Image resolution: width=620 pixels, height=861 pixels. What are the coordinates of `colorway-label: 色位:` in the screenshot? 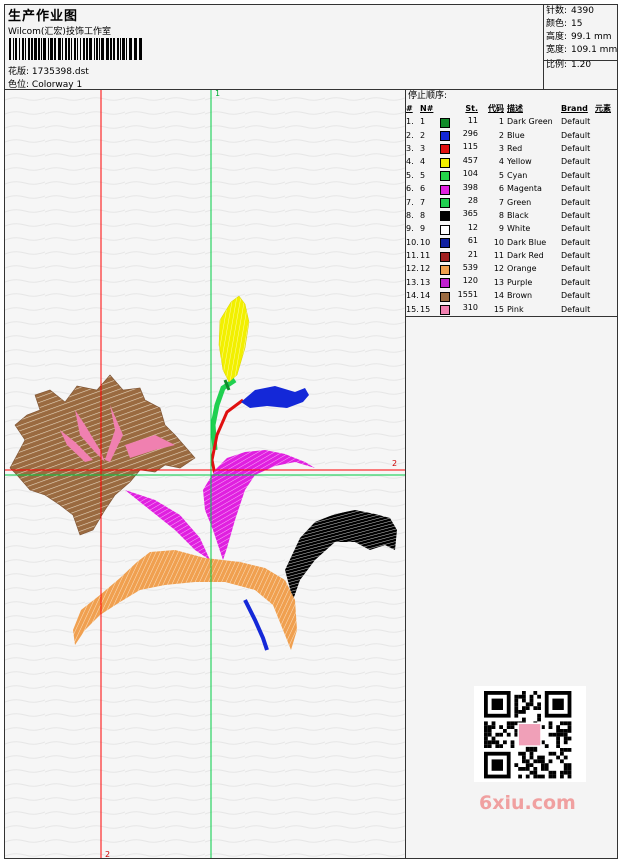 It's located at (19, 85).